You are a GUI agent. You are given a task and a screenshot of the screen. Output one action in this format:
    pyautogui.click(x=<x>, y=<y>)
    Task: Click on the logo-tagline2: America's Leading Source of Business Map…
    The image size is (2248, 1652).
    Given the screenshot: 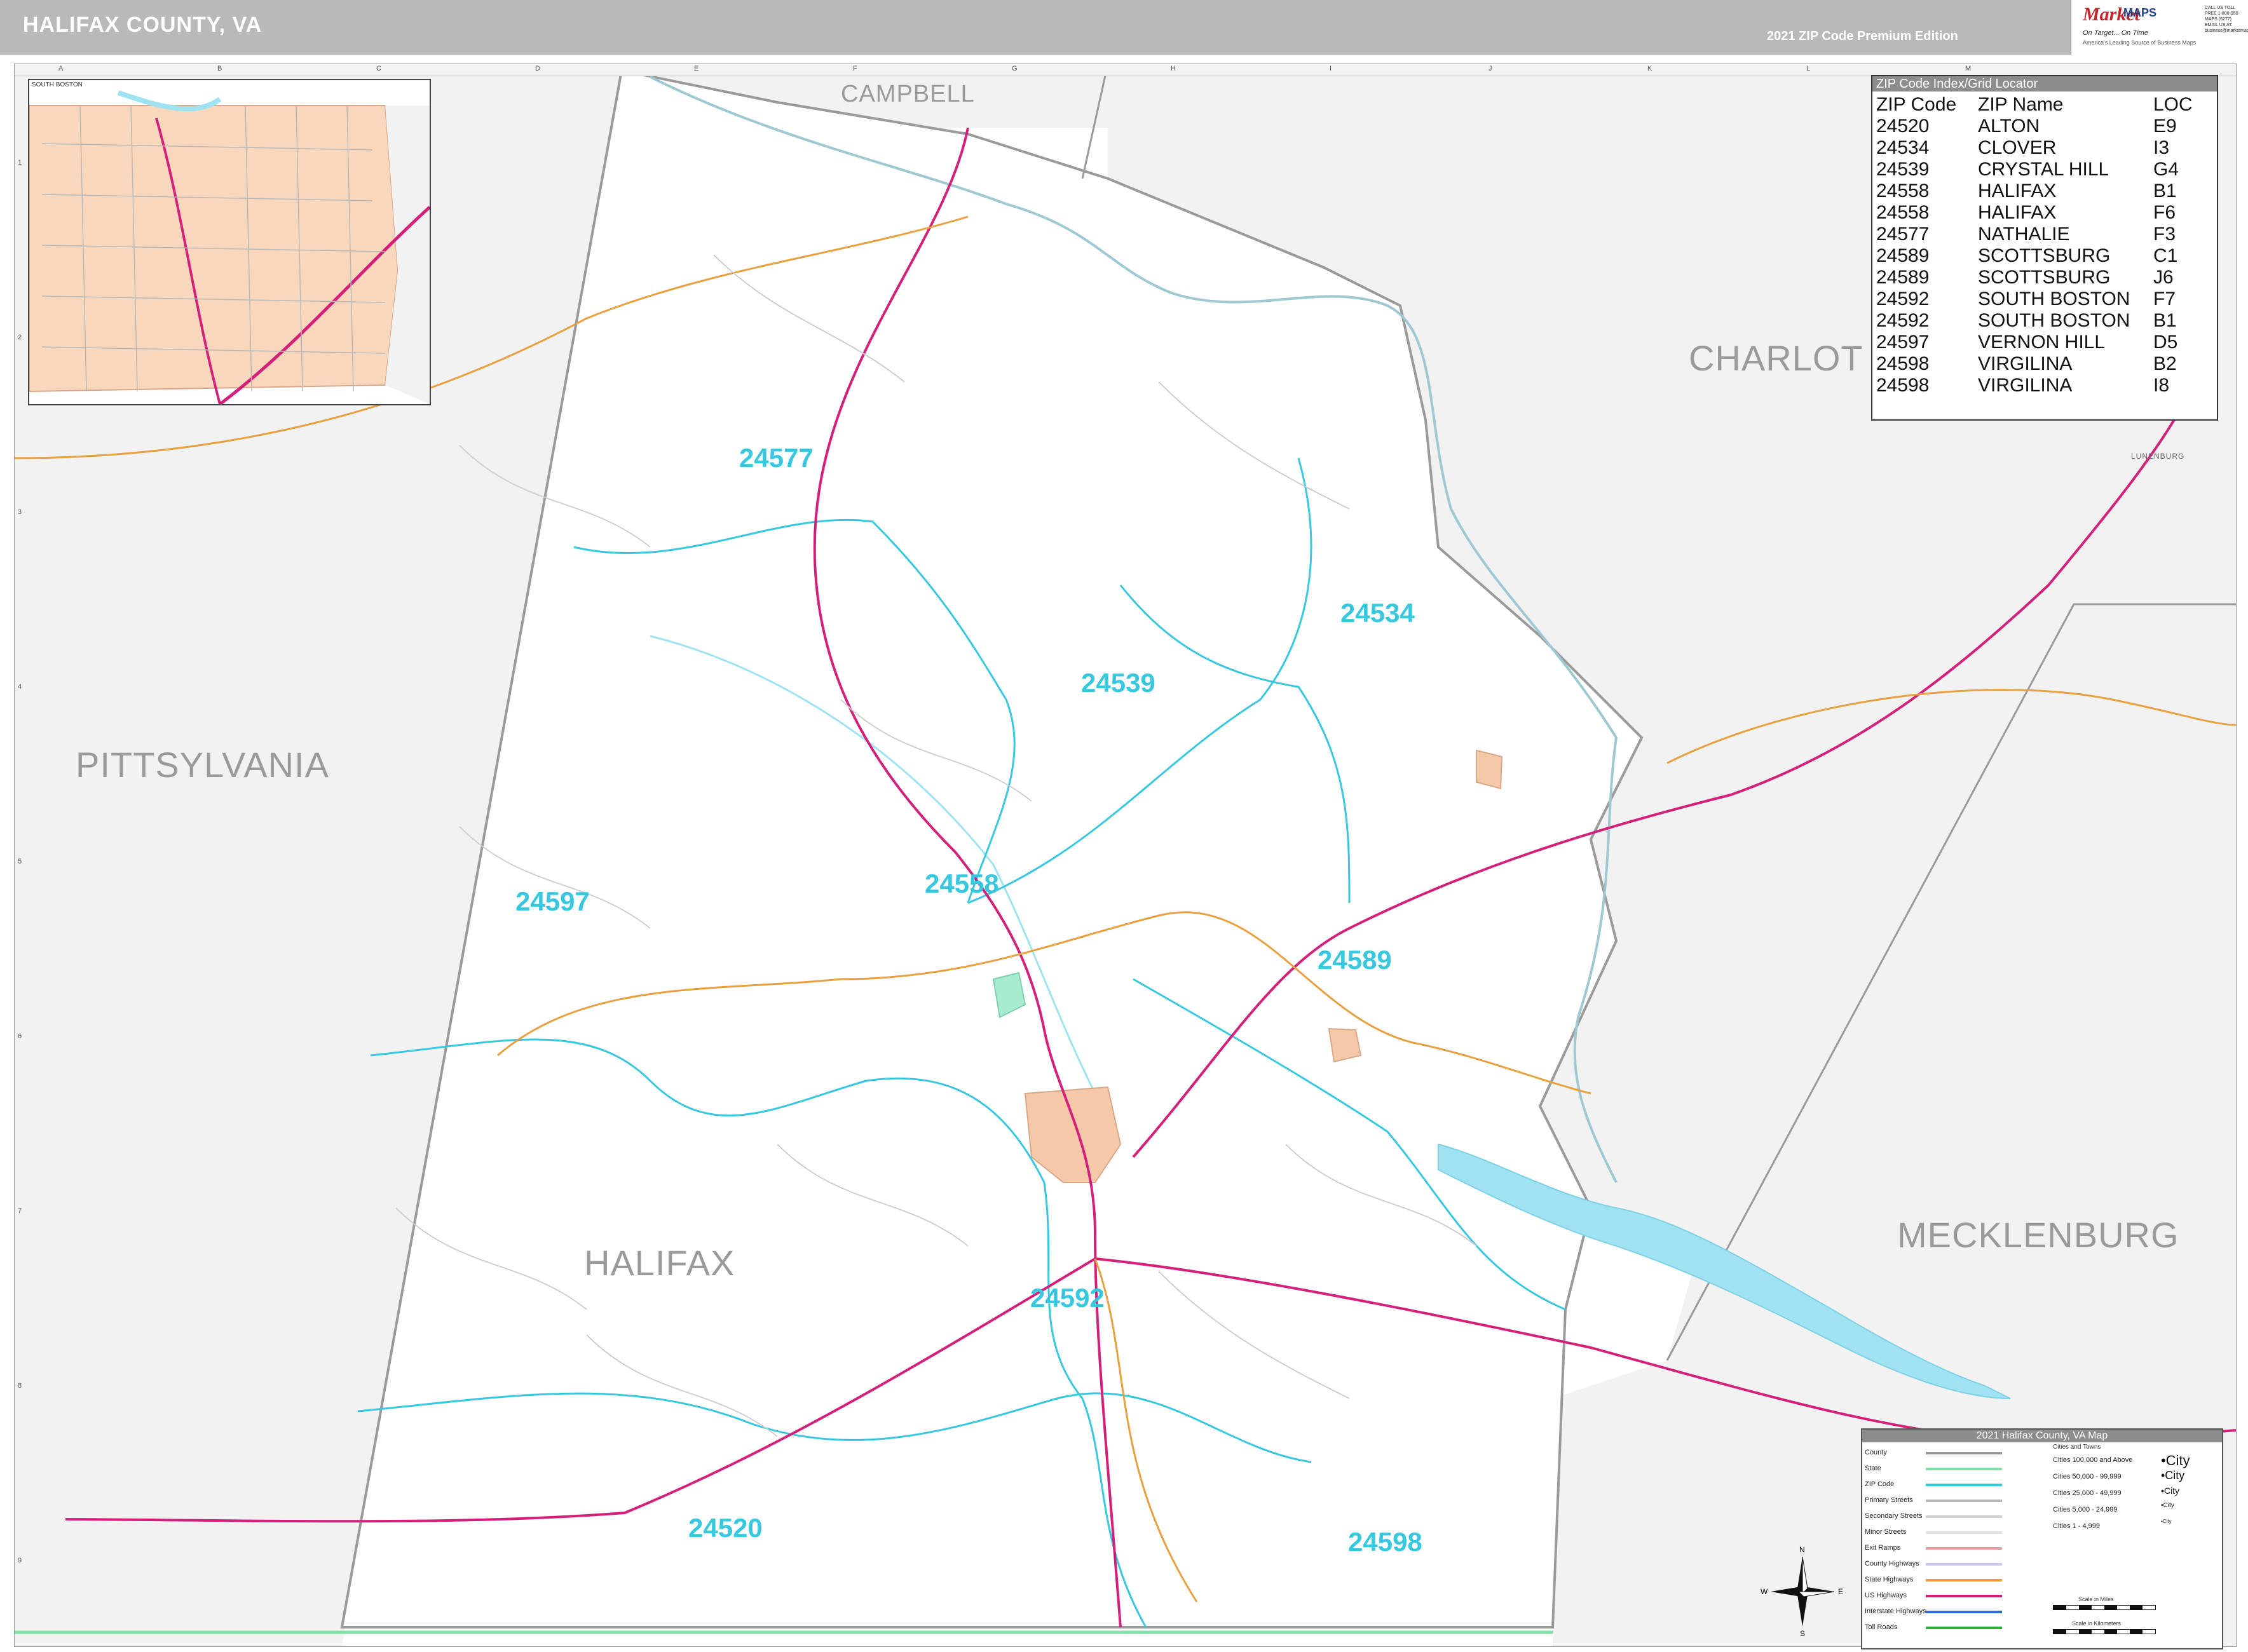 What is the action you would take?
    pyautogui.click(x=2140, y=43)
    